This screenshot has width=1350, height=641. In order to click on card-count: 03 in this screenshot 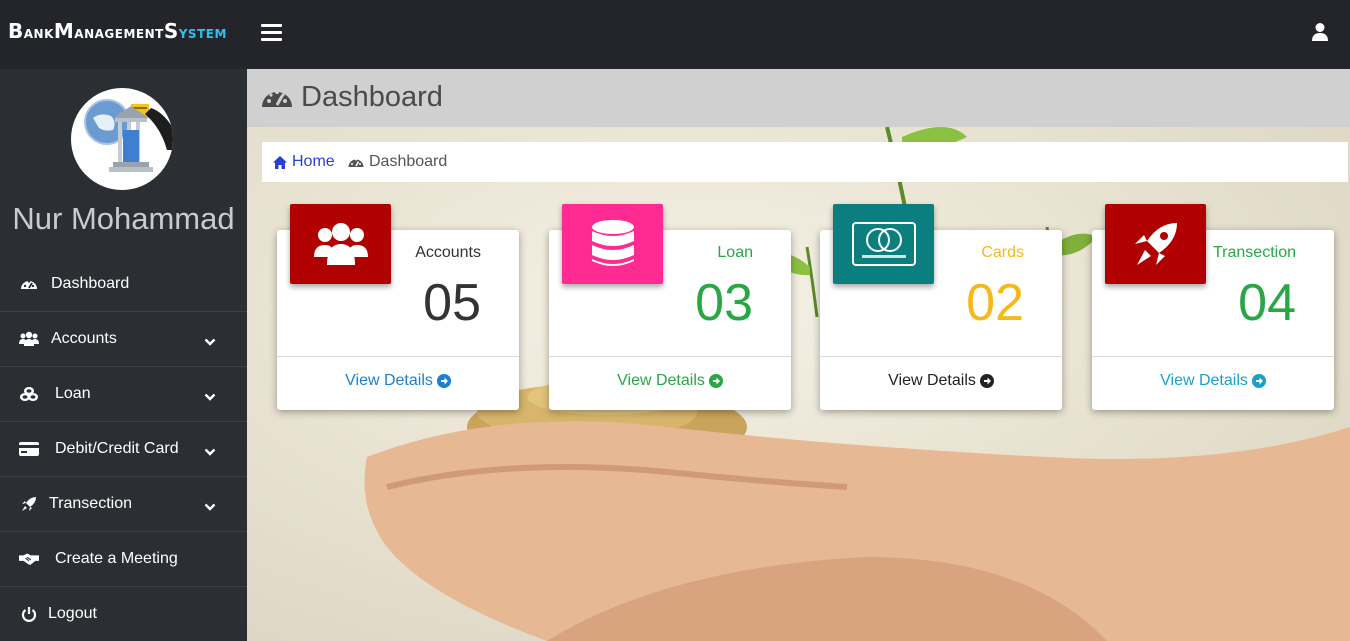, I will do `click(724, 303)`.